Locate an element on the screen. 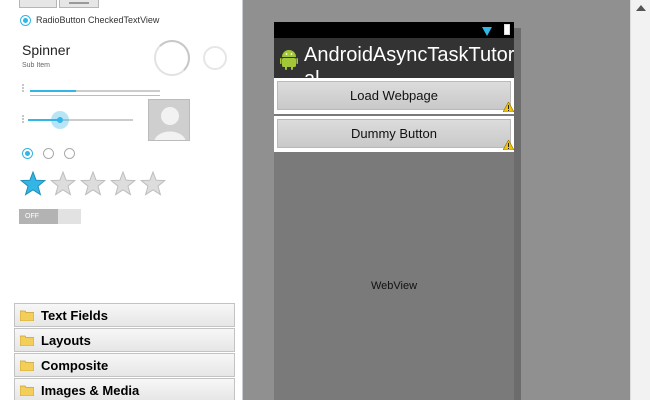  android-icon is located at coordinates (289, 60).